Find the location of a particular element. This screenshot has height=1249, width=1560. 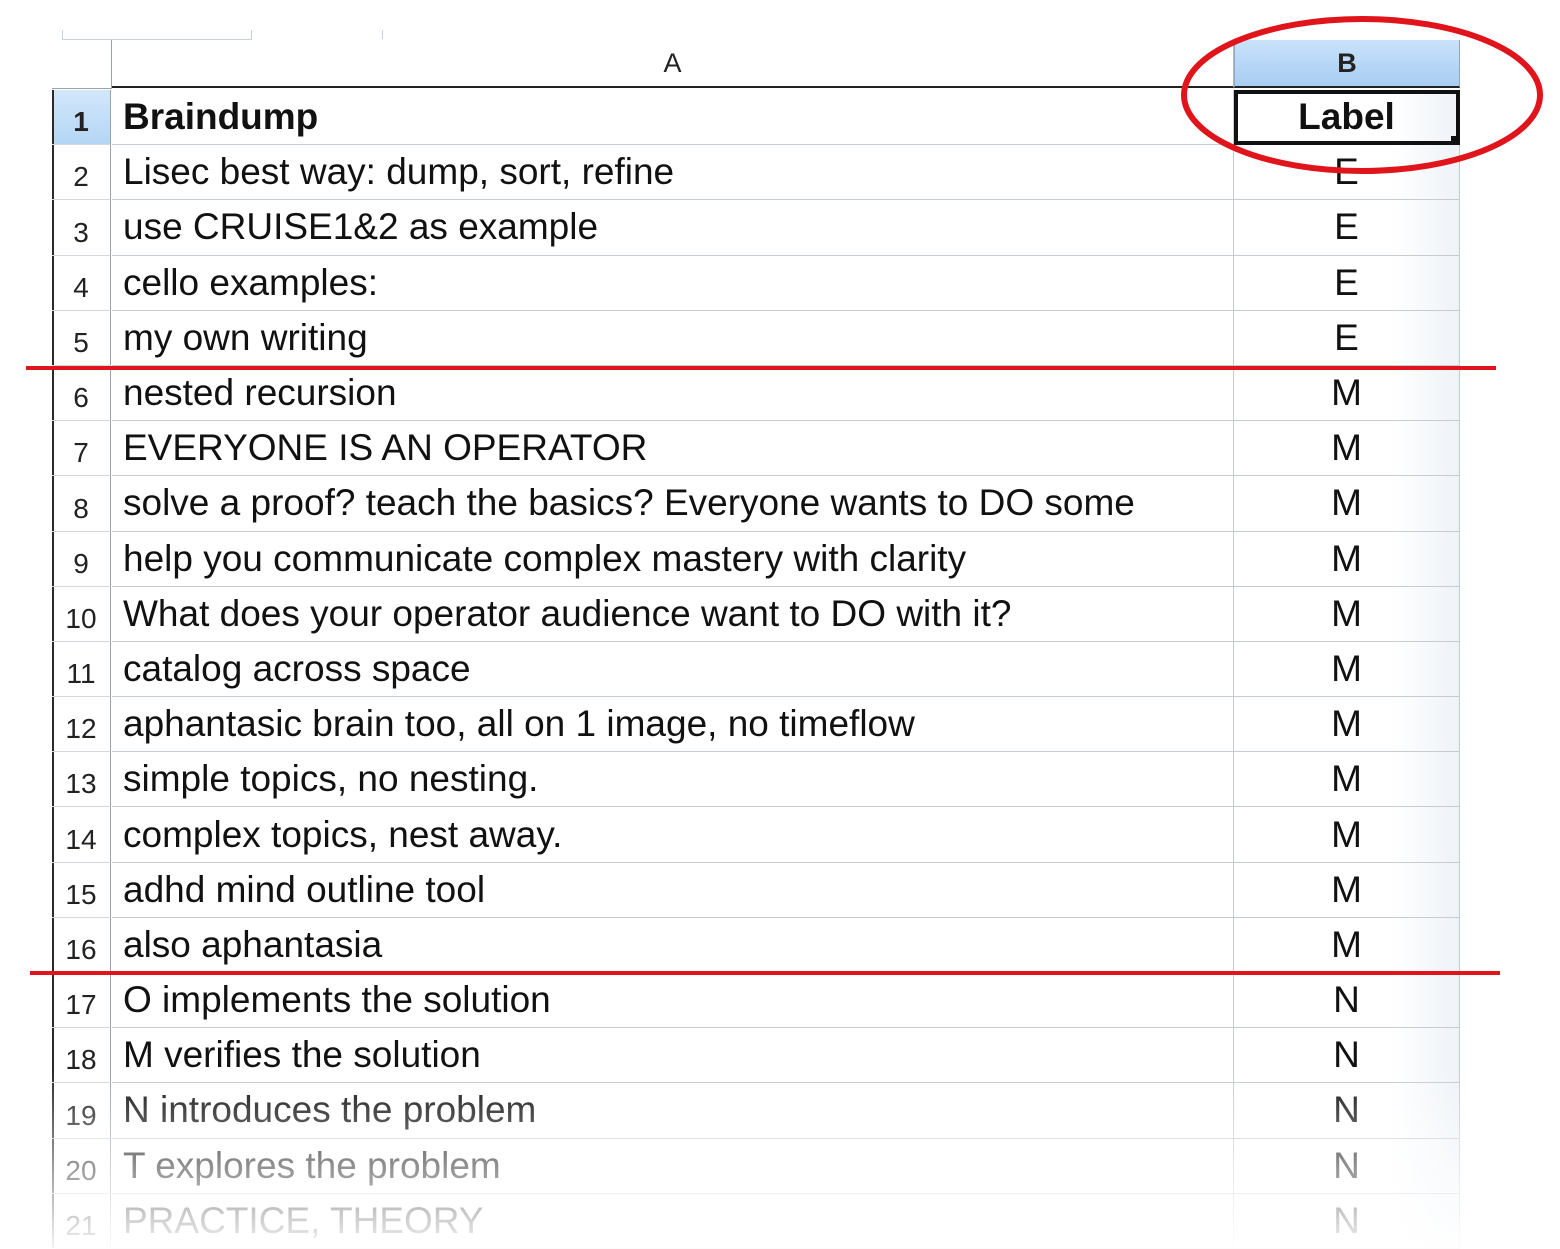

cell-a: cello examples: is located at coordinates (673, 283).